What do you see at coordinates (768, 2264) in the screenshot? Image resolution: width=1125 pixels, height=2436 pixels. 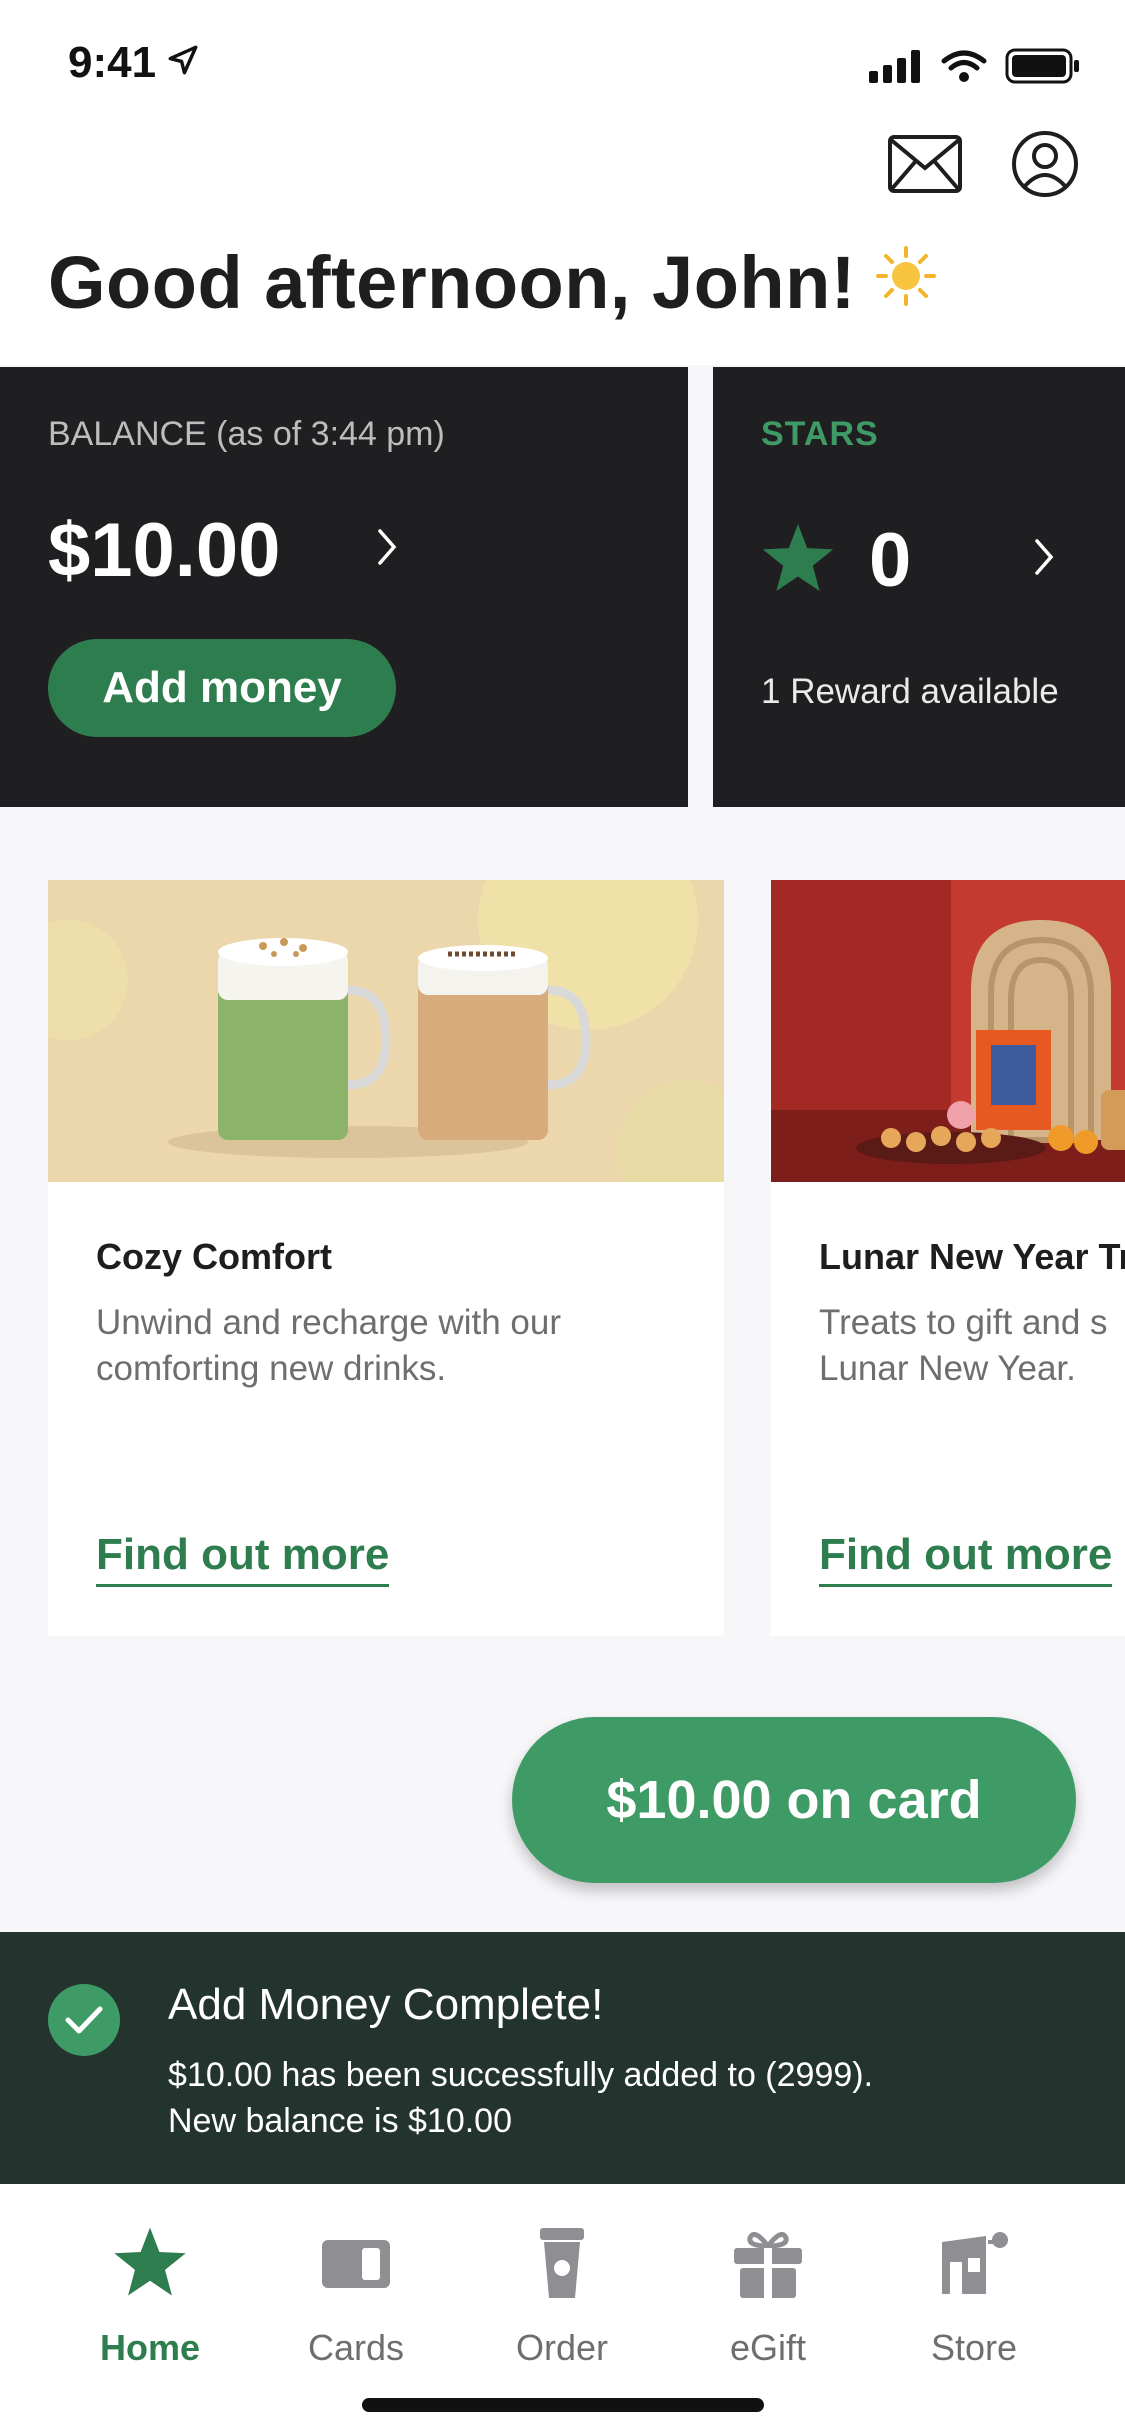 I see `gift-icon` at bounding box center [768, 2264].